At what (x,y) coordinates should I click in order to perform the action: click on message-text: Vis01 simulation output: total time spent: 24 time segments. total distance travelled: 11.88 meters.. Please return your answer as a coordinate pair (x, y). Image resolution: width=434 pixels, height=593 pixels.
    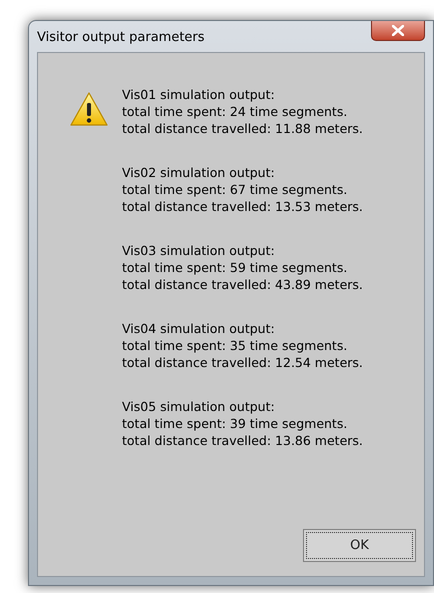
    Looking at the image, I should click on (242, 111).